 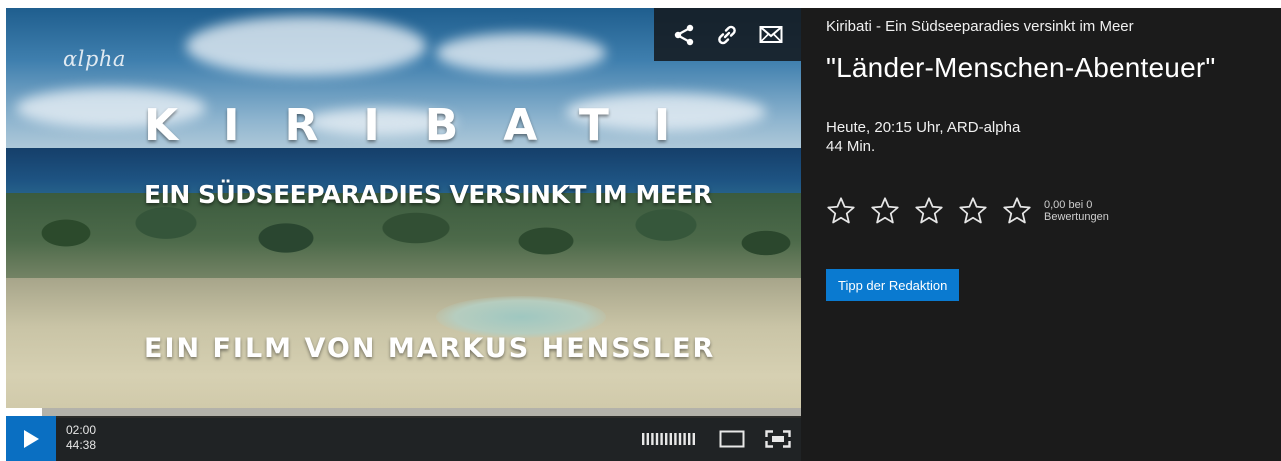 I want to click on rating-count-label: Bewertungen, so click(x=1076, y=217).